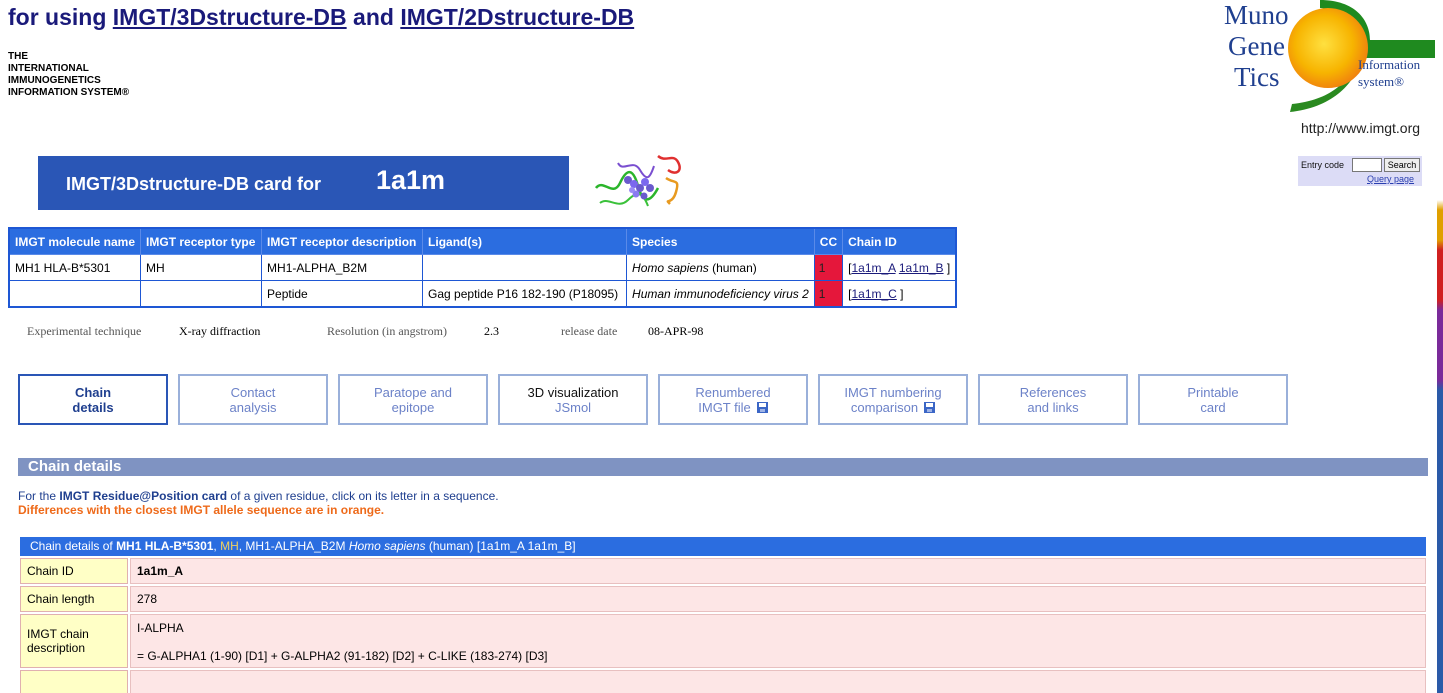  What do you see at coordinates (387, 546) in the screenshot?
I see `chain-head-species: Homo sapiens` at bounding box center [387, 546].